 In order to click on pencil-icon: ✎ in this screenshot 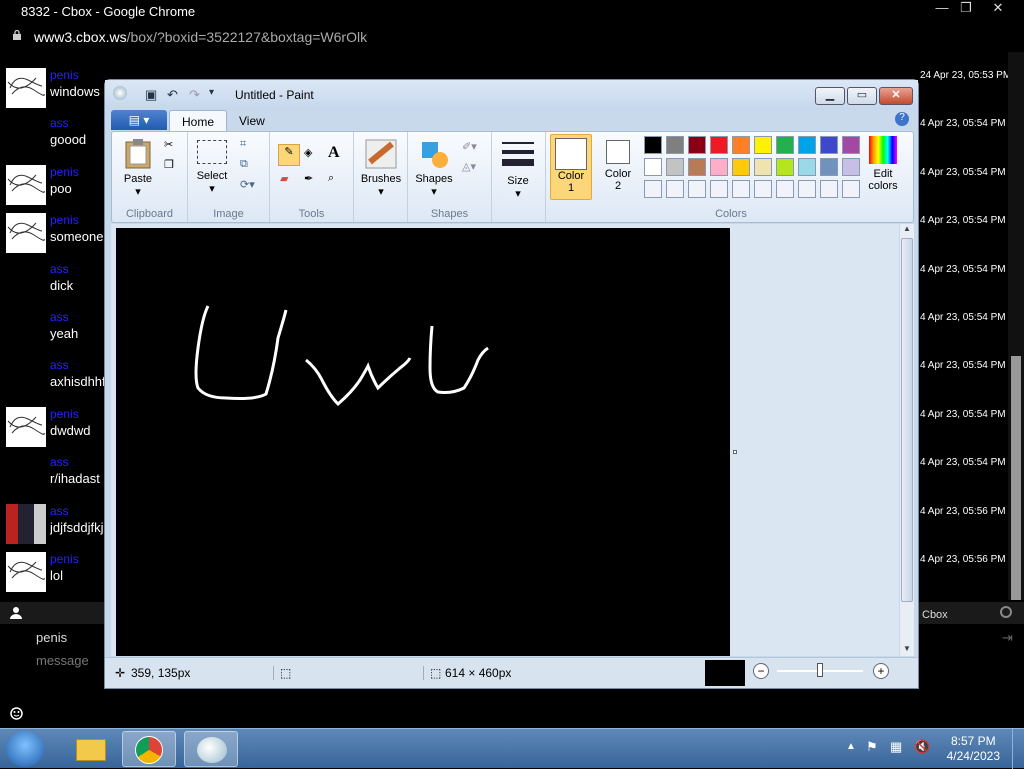, I will do `click(289, 155)`.